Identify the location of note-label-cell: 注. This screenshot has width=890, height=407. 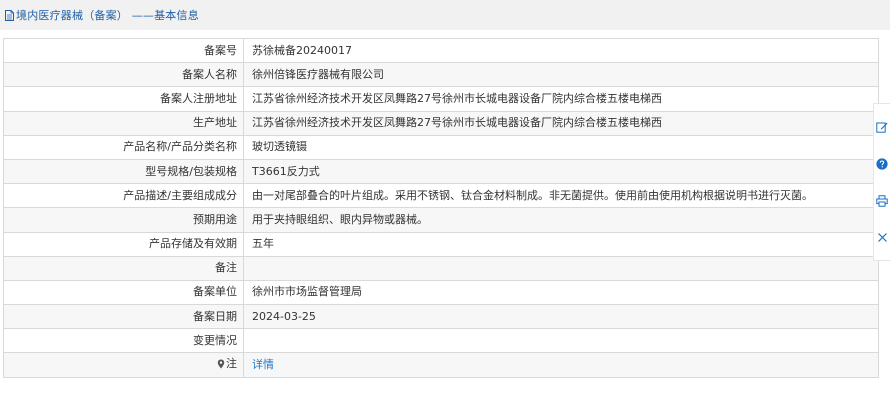
(123, 365).